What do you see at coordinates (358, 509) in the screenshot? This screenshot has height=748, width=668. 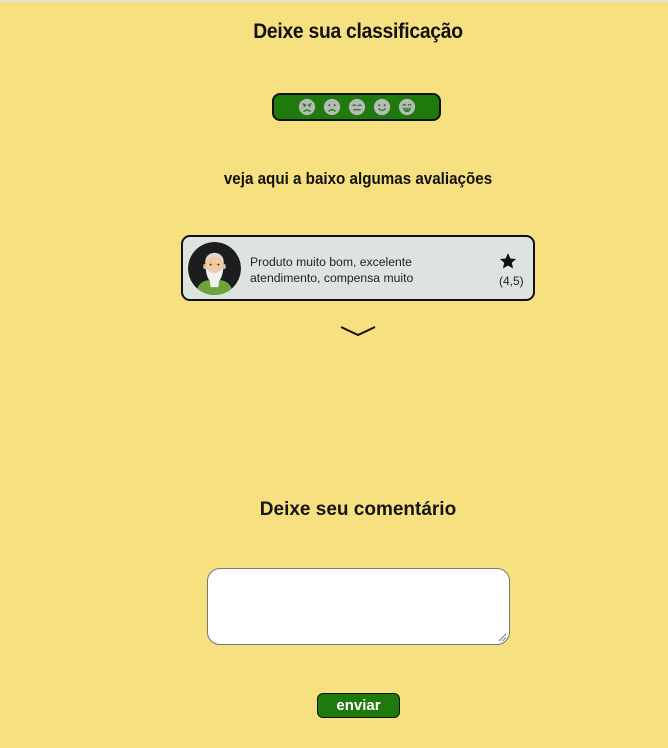 I see `comment-heading: Deixe seu comentário` at bounding box center [358, 509].